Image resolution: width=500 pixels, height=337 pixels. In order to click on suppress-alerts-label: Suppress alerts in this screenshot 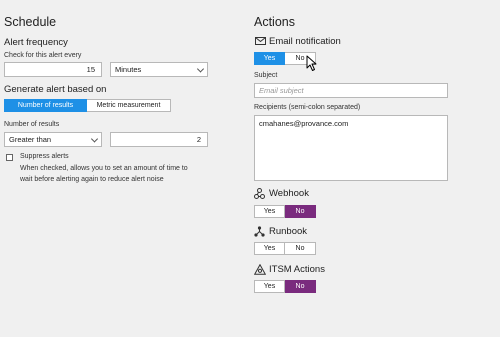, I will do `click(44, 156)`.